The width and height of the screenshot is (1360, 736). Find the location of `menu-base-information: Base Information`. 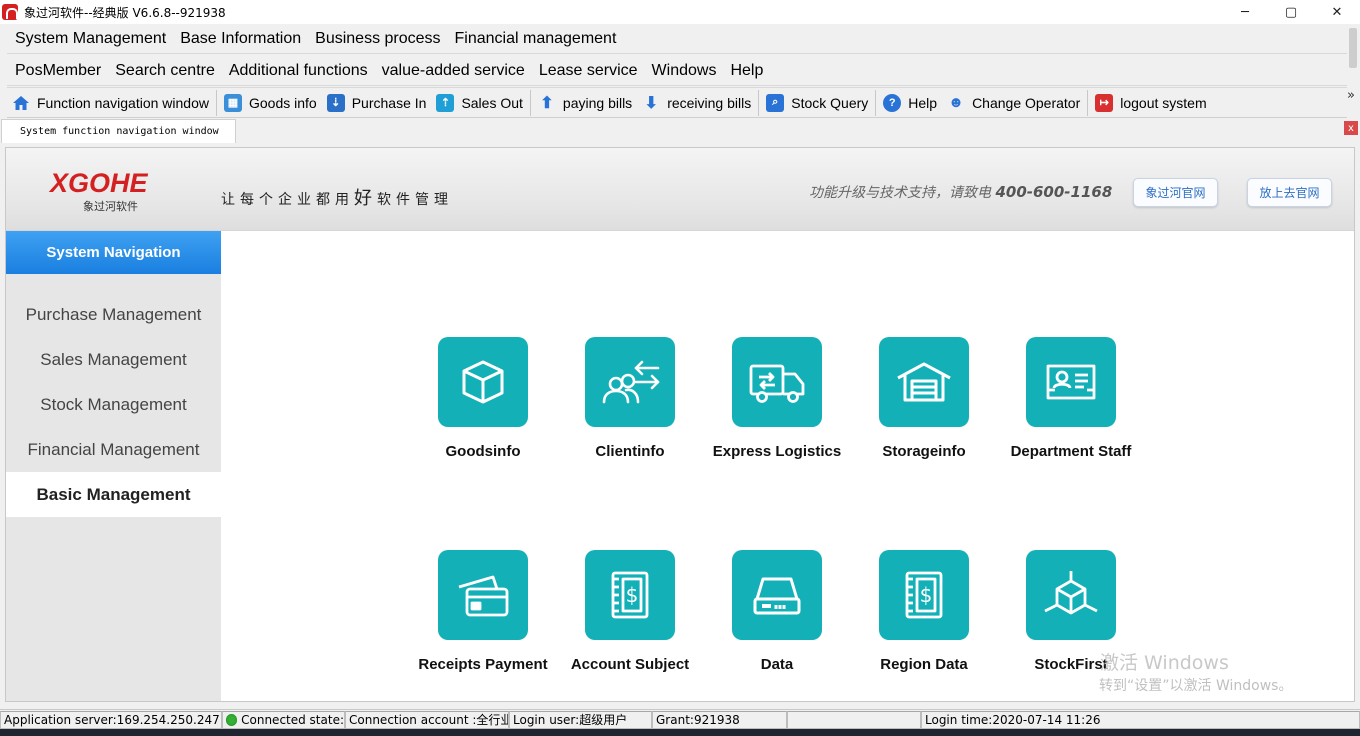

menu-base-information: Base Information is located at coordinates (240, 39).